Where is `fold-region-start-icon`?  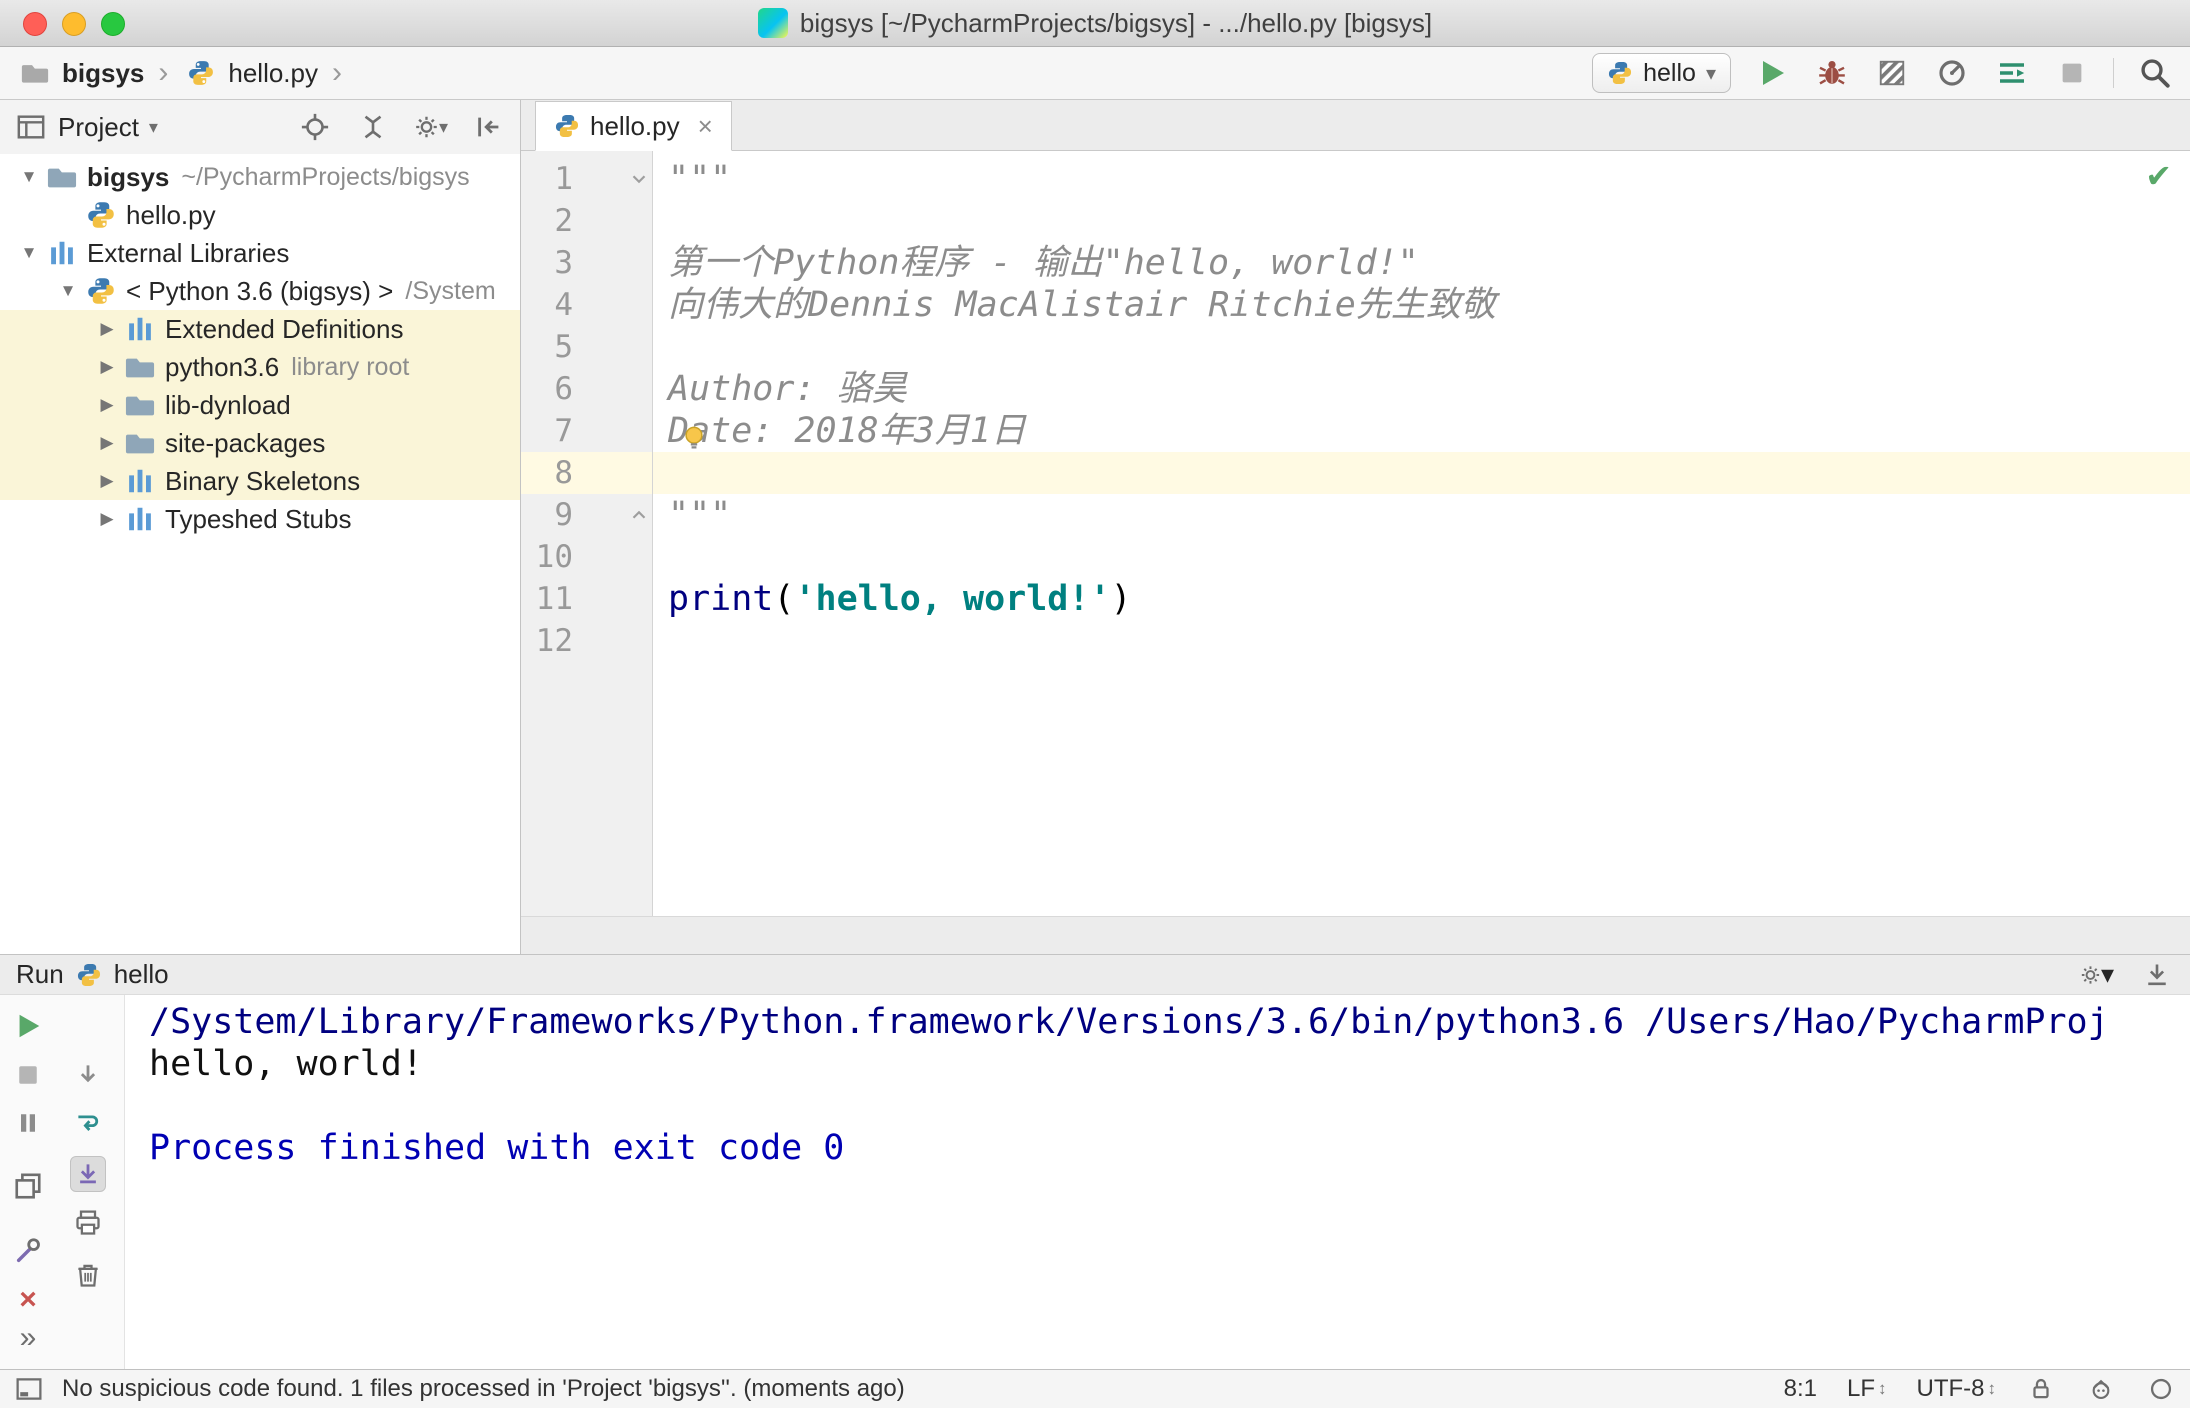 fold-region-start-icon is located at coordinates (639, 179).